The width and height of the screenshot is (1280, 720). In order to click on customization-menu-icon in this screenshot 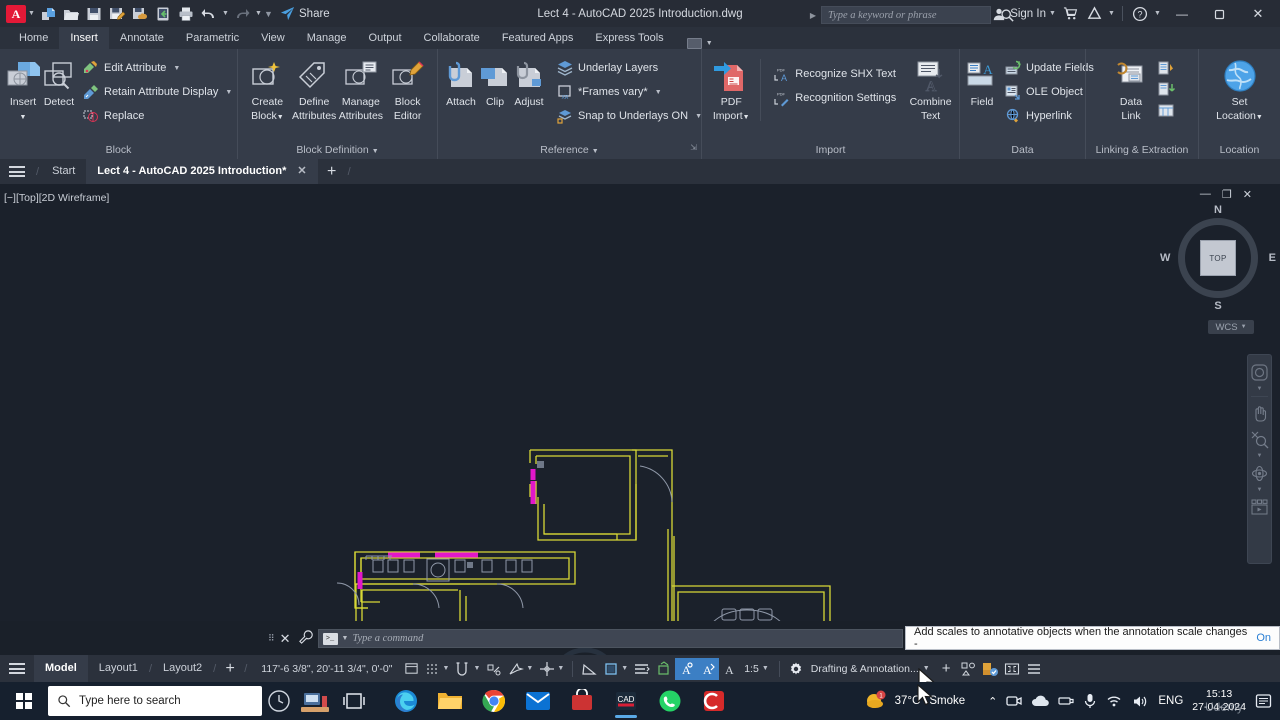, I will do `click(1034, 669)`.